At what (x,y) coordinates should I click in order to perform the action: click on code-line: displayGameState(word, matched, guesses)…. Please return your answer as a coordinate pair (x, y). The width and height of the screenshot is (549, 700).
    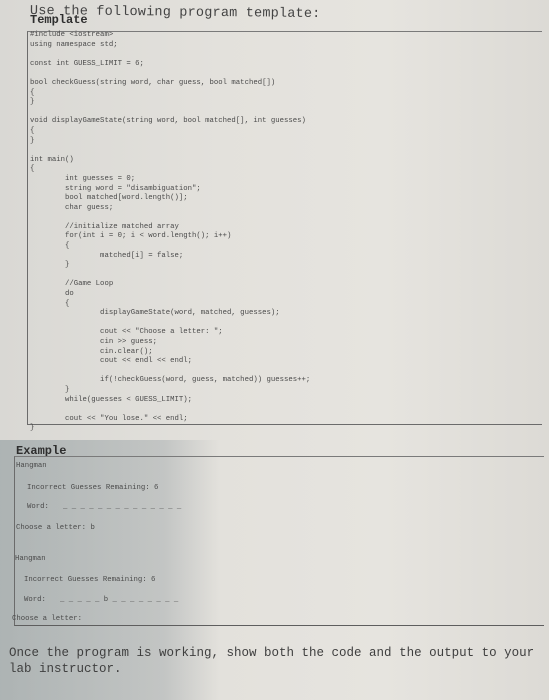
    Looking at the image, I should click on (155, 313).